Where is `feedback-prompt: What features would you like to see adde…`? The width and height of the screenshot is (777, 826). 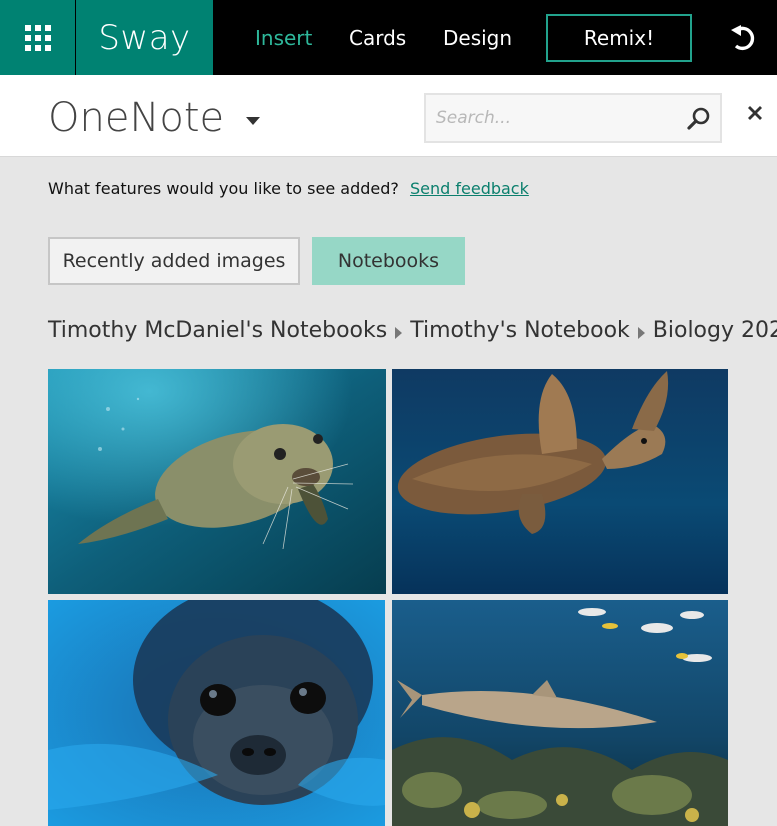 feedback-prompt: What features would you like to see adde… is located at coordinates (288, 188).